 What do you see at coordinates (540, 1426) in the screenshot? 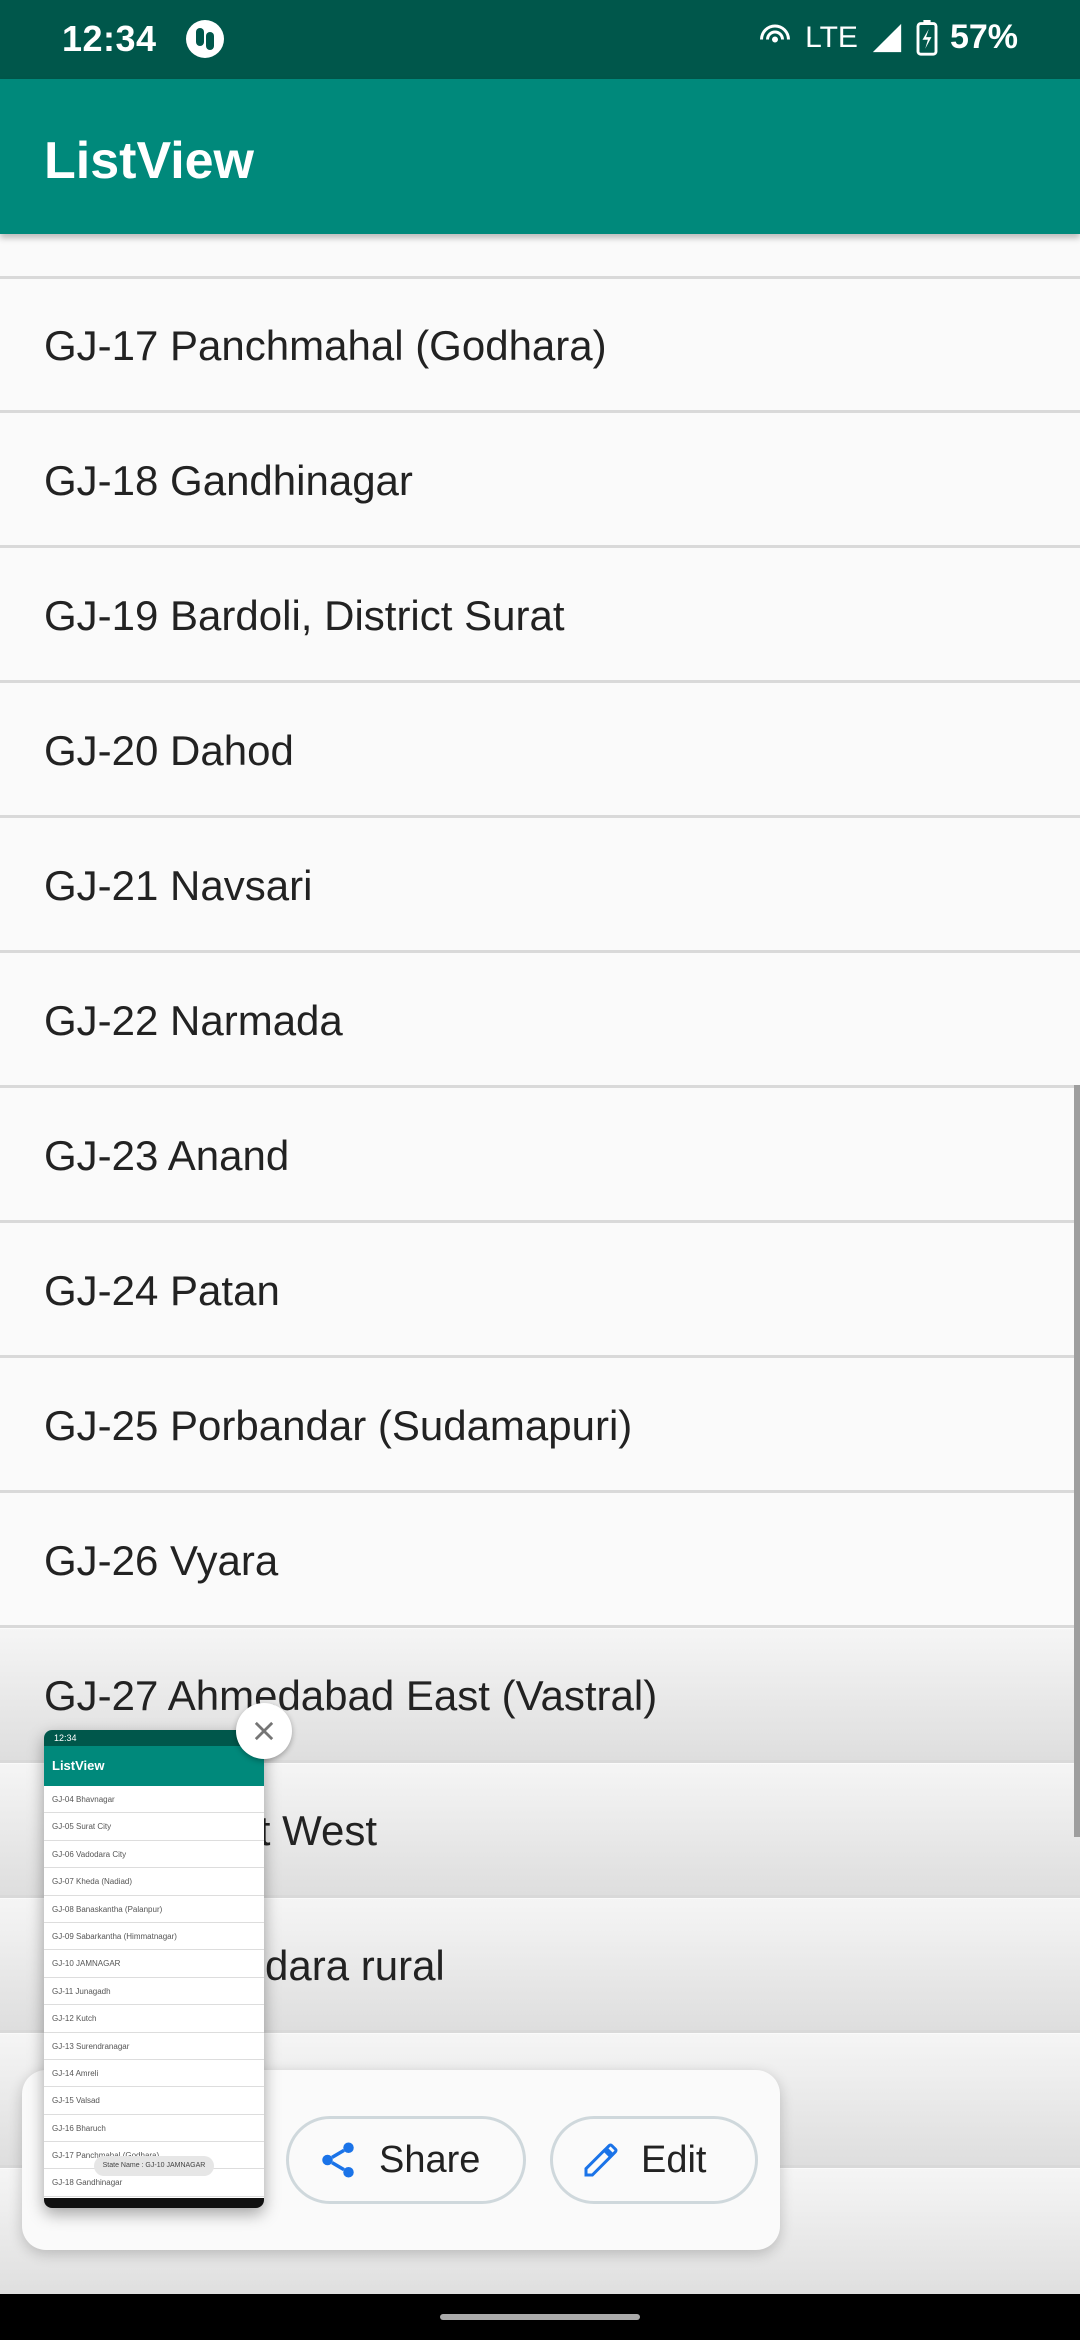
I see `list-item: GJ-25 Porbandar (Sudamapuri)` at bounding box center [540, 1426].